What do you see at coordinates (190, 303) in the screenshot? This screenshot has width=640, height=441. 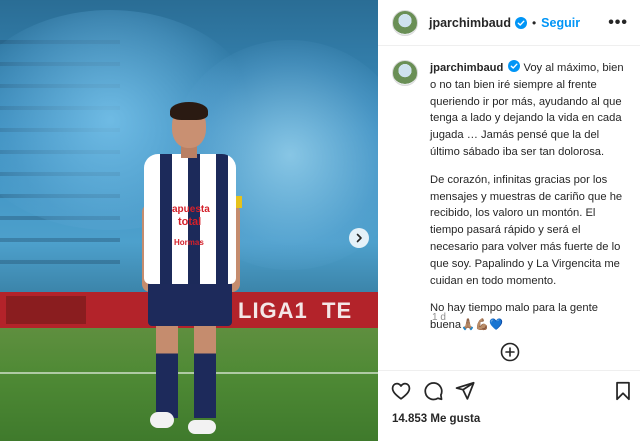 I see `player-shorts` at bounding box center [190, 303].